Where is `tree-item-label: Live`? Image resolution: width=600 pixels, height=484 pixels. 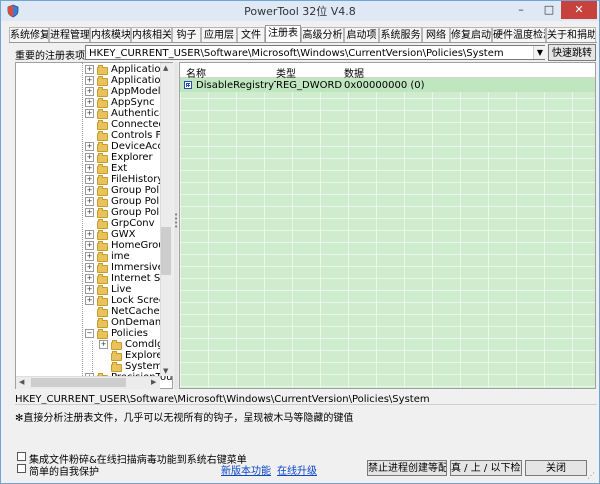
tree-item-label: Live is located at coordinates (121, 289).